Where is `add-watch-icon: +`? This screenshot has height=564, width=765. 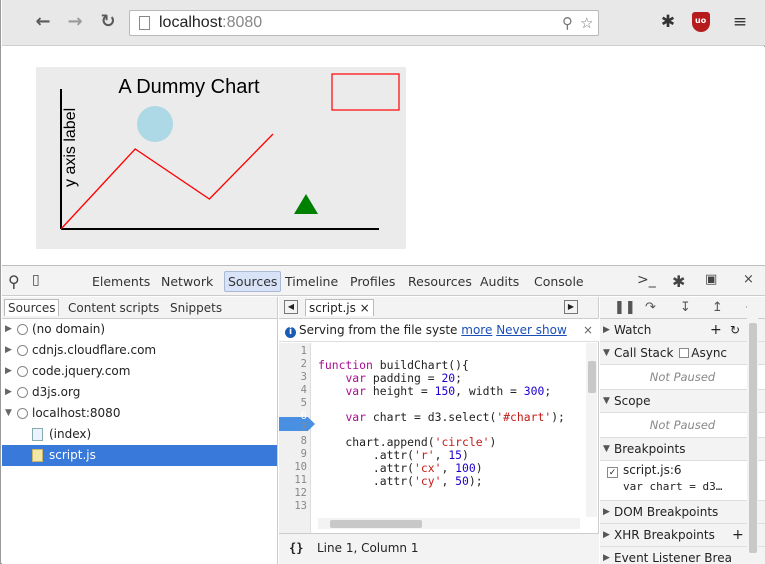
add-watch-icon: + is located at coordinates (716, 330).